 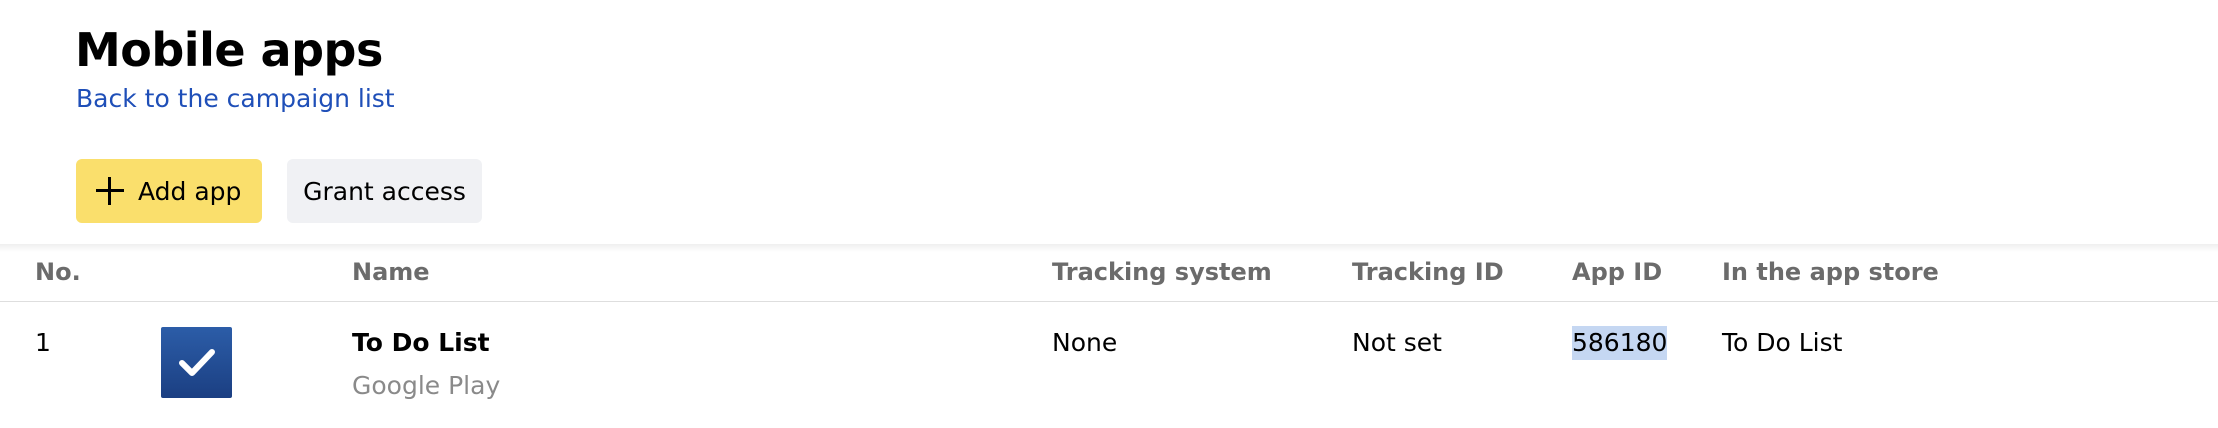 What do you see at coordinates (1620, 343) in the screenshot?
I see `app-id-value: 586180` at bounding box center [1620, 343].